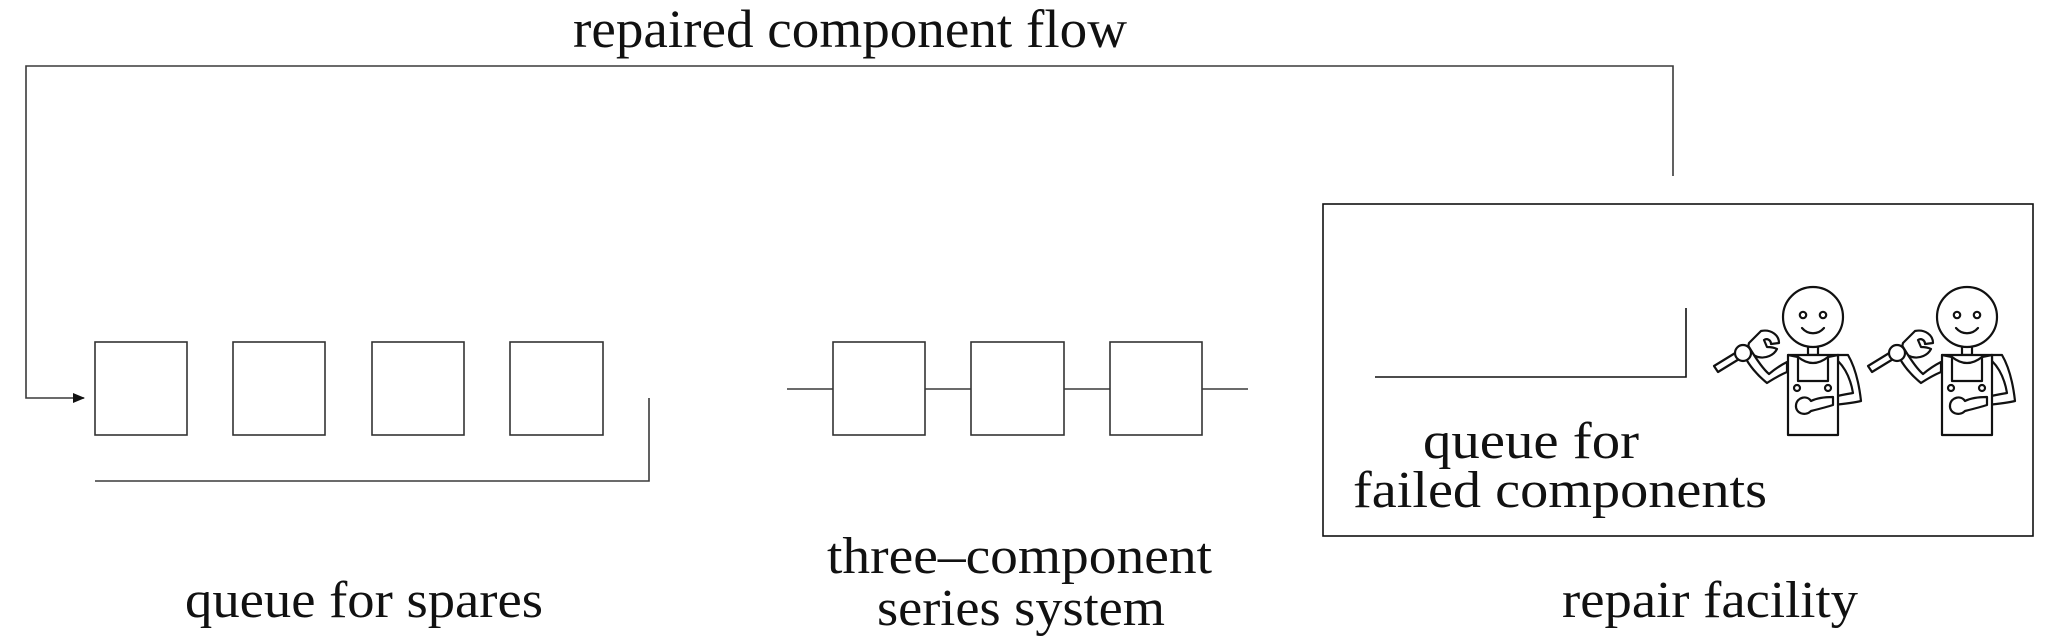  I want to click on spares-queue, so click(372, 411).